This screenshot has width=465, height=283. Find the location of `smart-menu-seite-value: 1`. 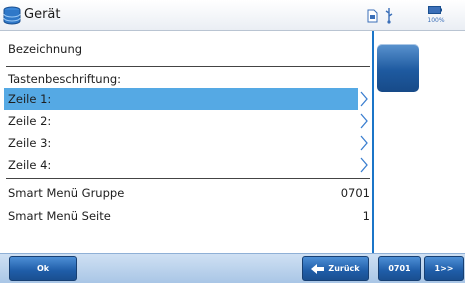

smart-menu-seite-value: 1 is located at coordinates (366, 216).